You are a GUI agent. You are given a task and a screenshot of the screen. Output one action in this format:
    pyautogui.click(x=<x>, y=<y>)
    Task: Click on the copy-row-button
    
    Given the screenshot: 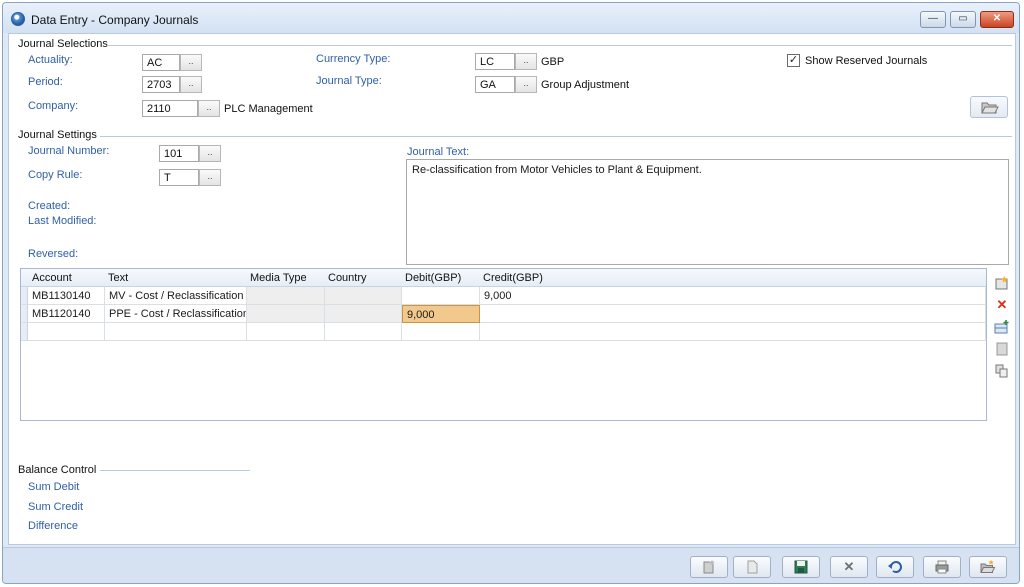 What is the action you would take?
    pyautogui.click(x=1002, y=371)
    